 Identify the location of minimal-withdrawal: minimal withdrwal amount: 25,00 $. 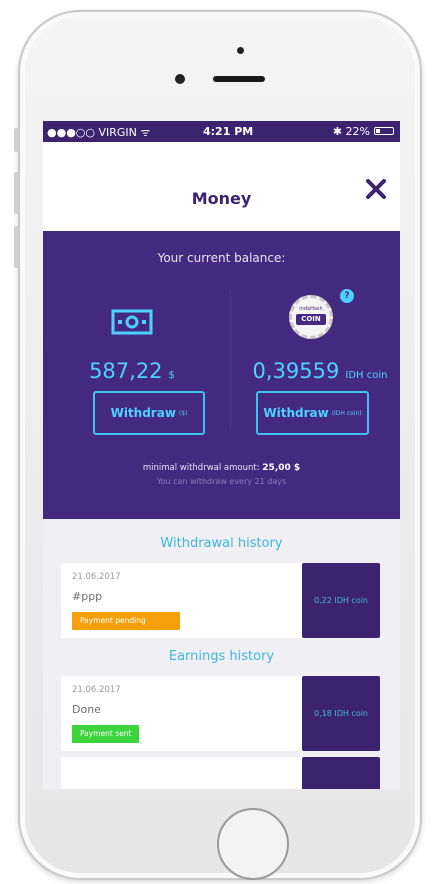
(221, 468).